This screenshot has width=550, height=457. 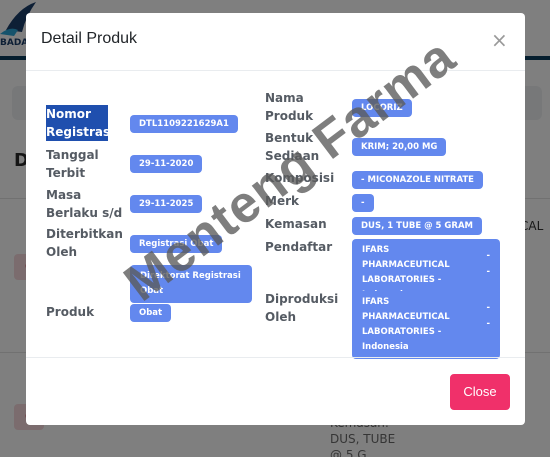 I want to click on value-komposisi: - MICONAZOLE NITRATE, so click(x=417, y=180).